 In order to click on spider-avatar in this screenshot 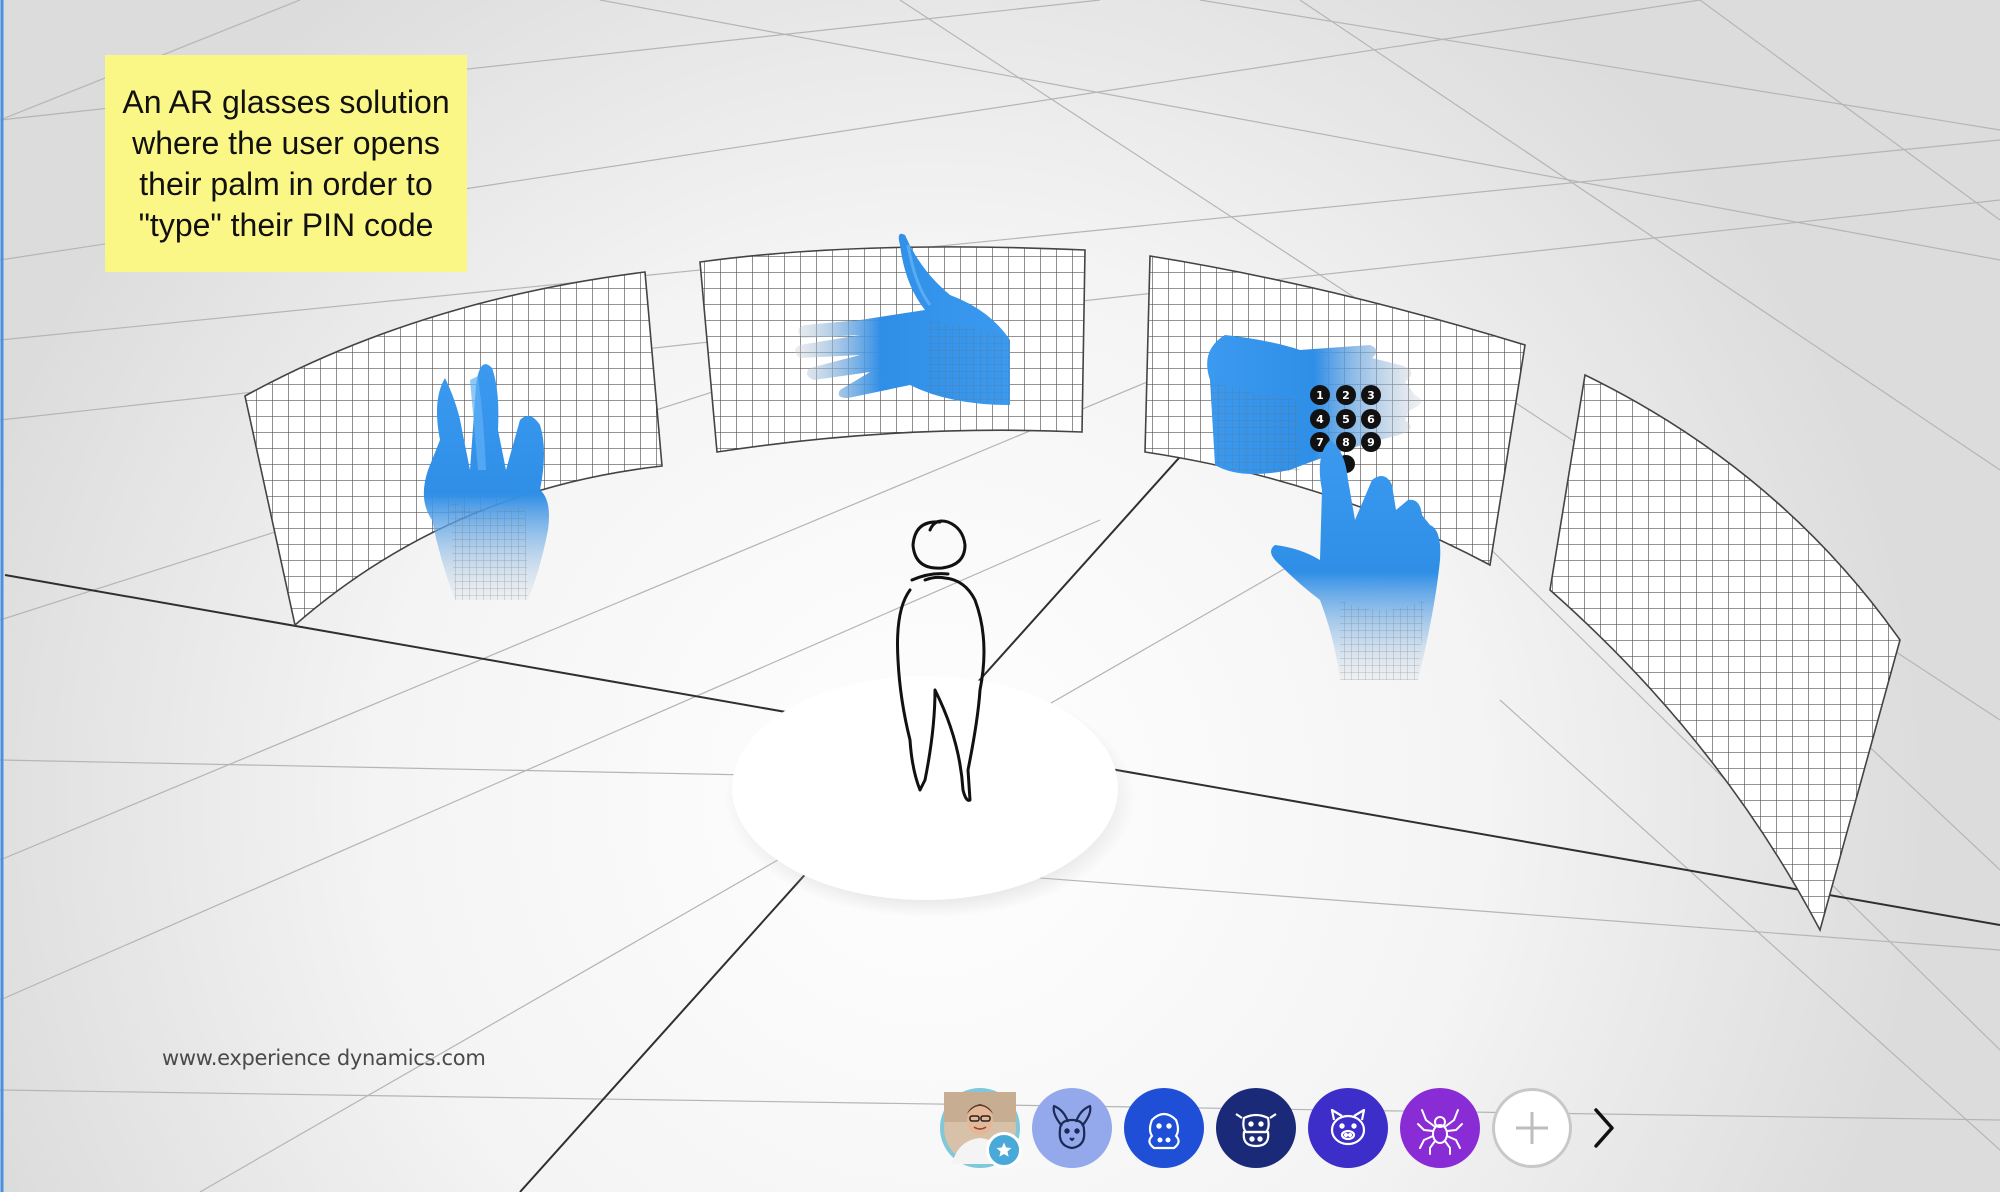, I will do `click(1440, 1128)`.